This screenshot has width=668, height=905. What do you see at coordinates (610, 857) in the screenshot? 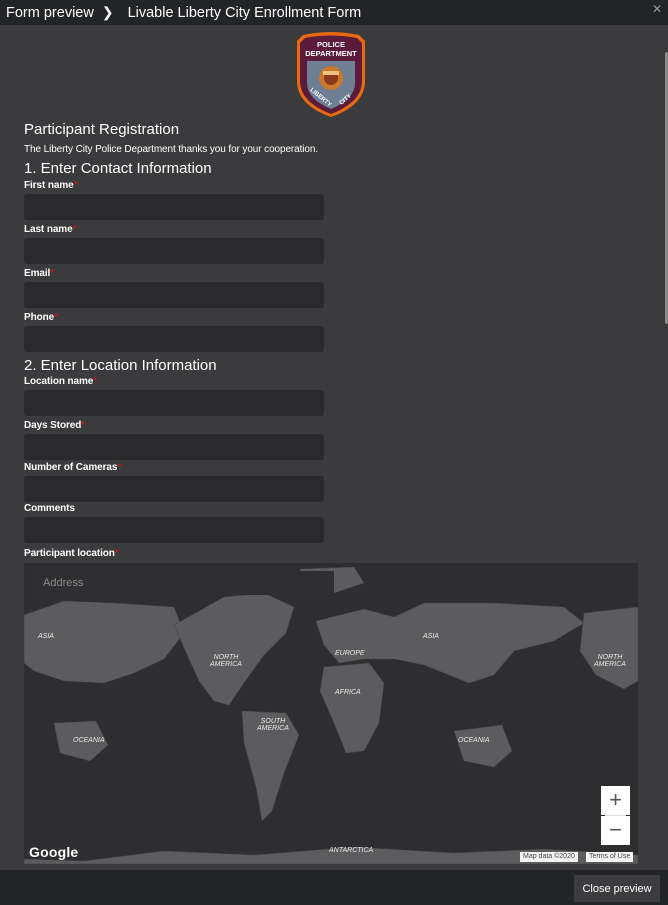
I see `terms-of-use-link: Terms of Use` at bounding box center [610, 857].